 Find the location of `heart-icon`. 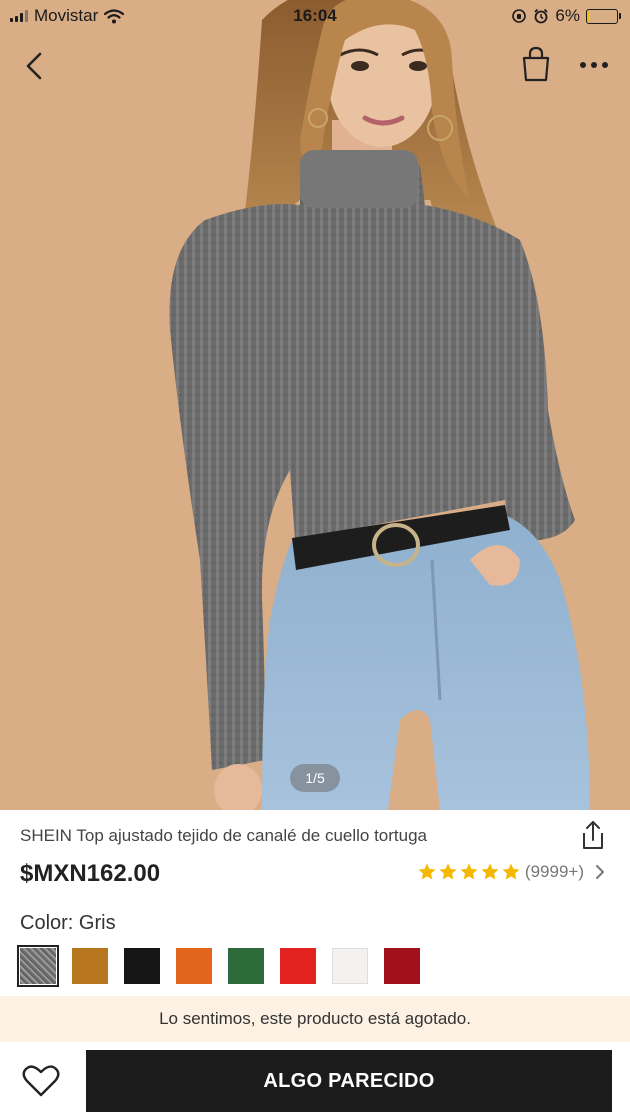

heart-icon is located at coordinates (41, 1081).